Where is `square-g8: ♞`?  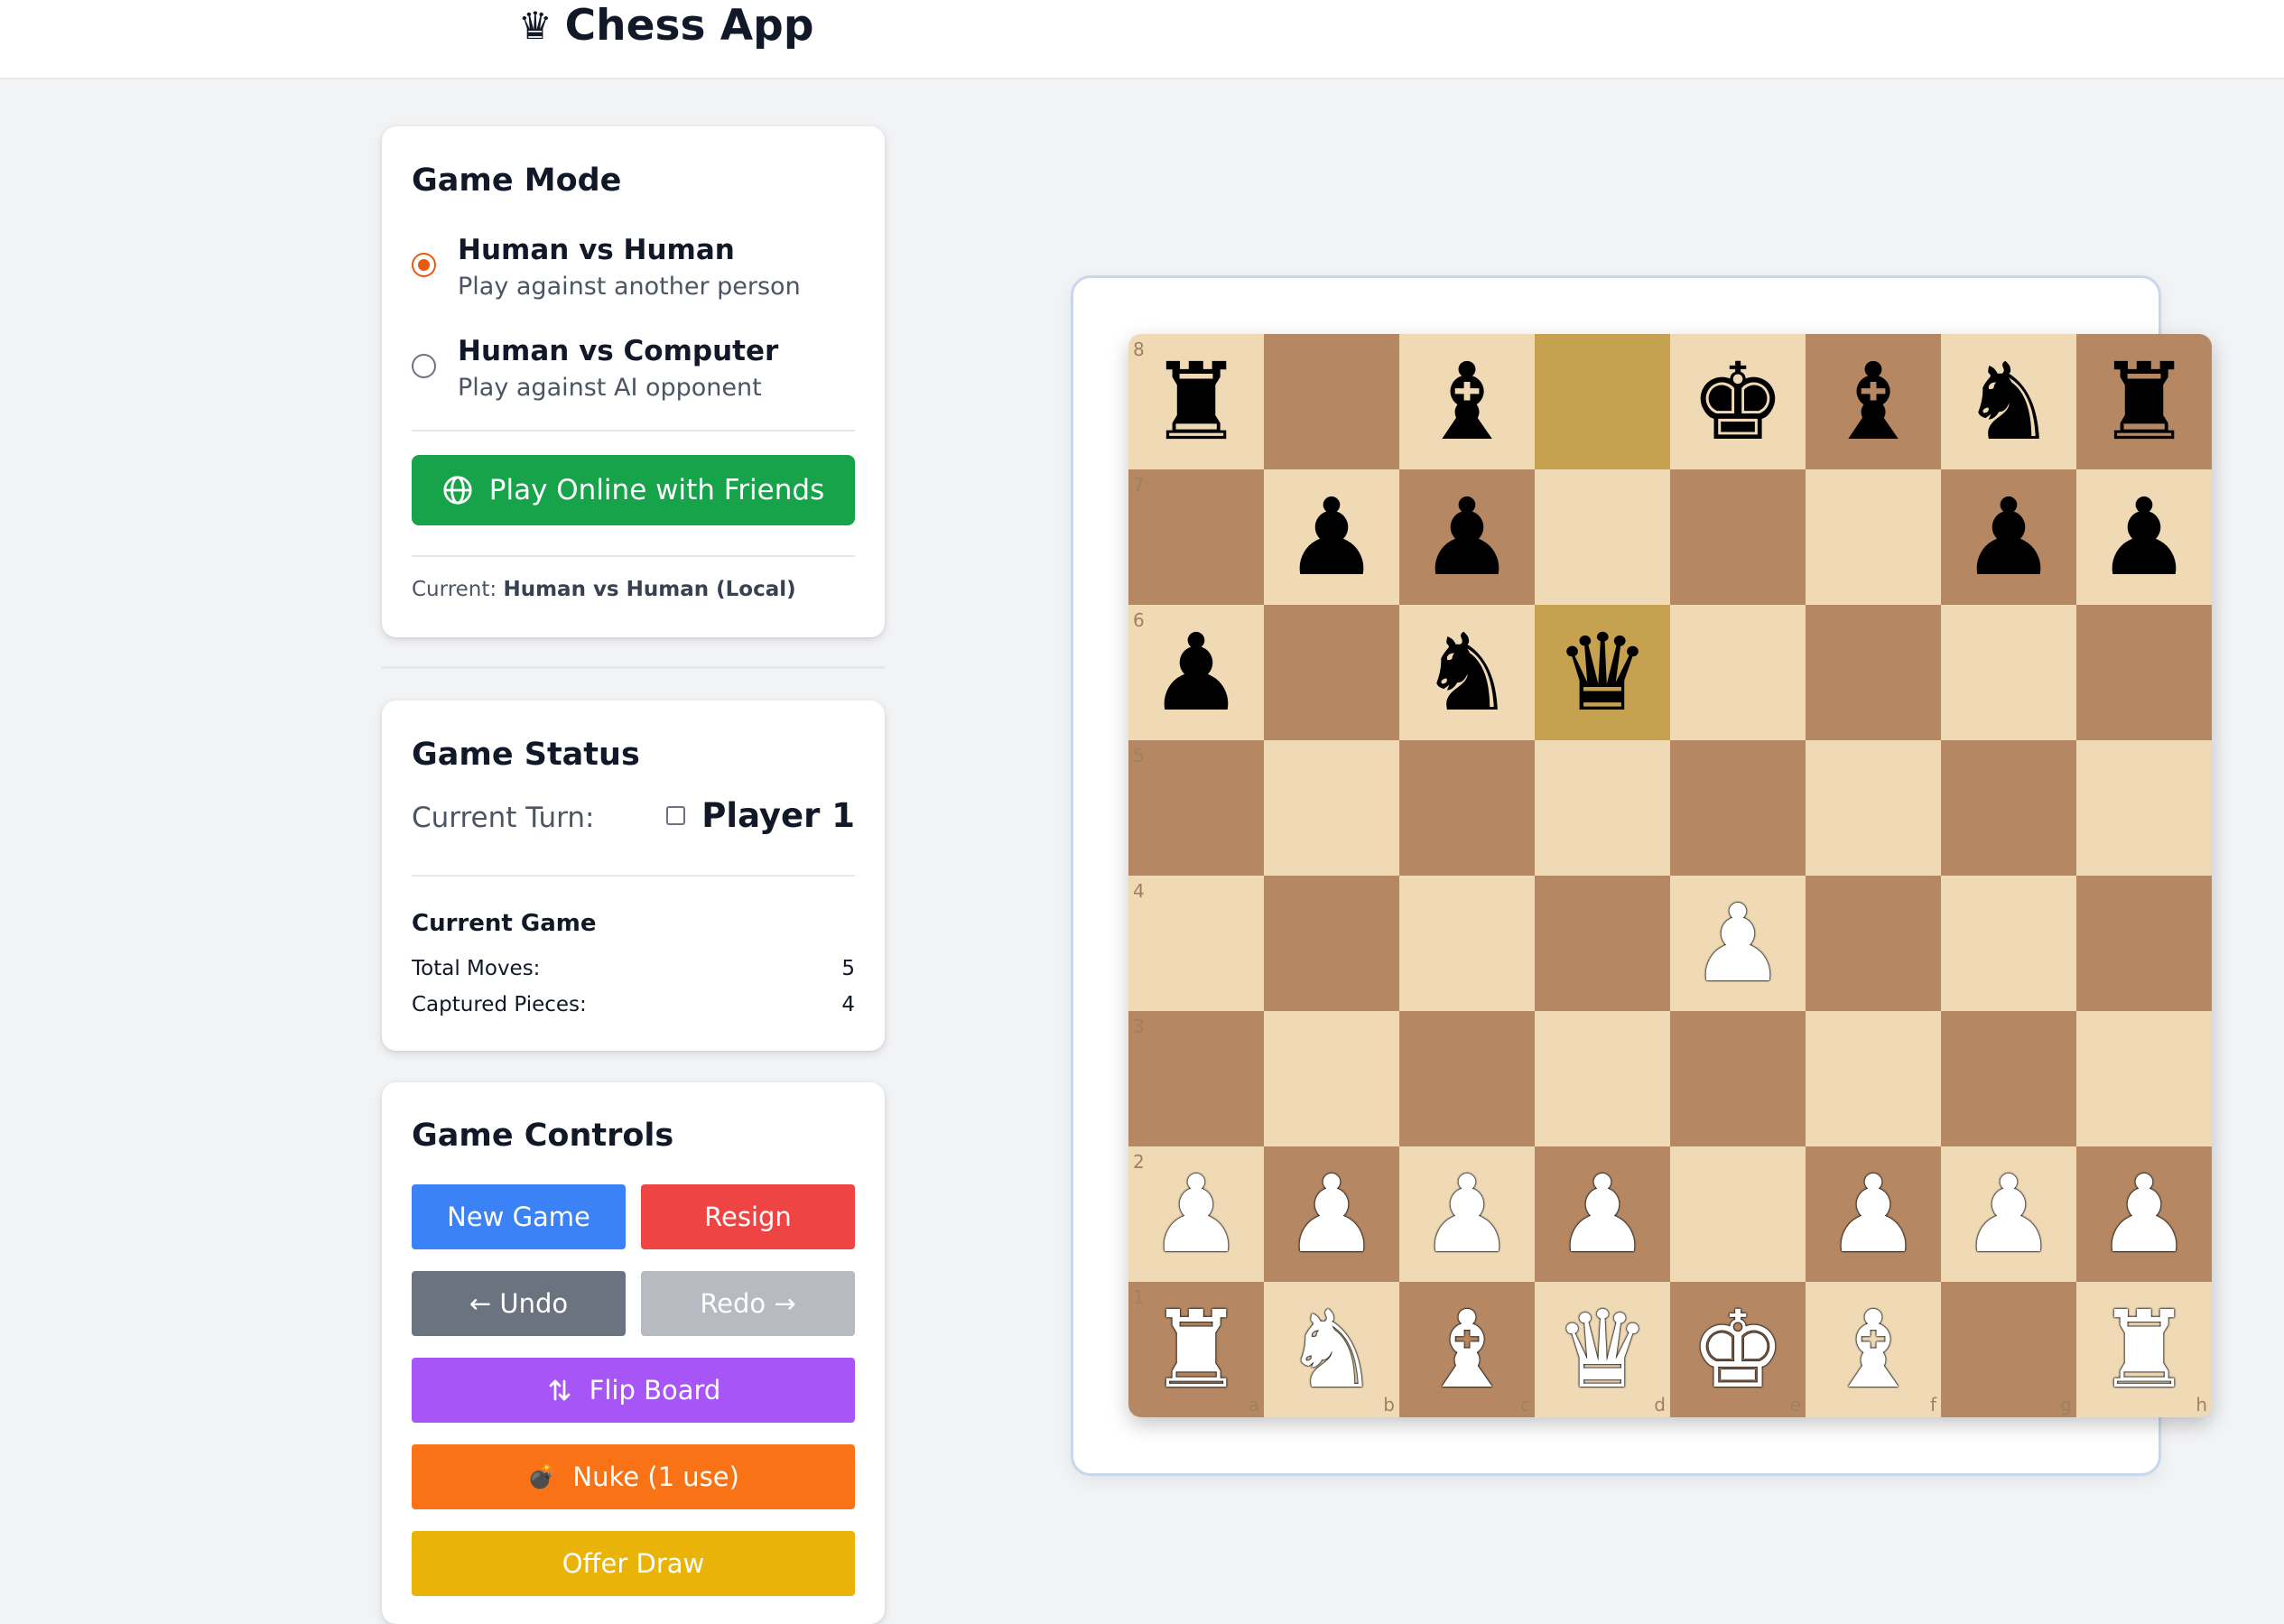 square-g8: ♞ is located at coordinates (2008, 401).